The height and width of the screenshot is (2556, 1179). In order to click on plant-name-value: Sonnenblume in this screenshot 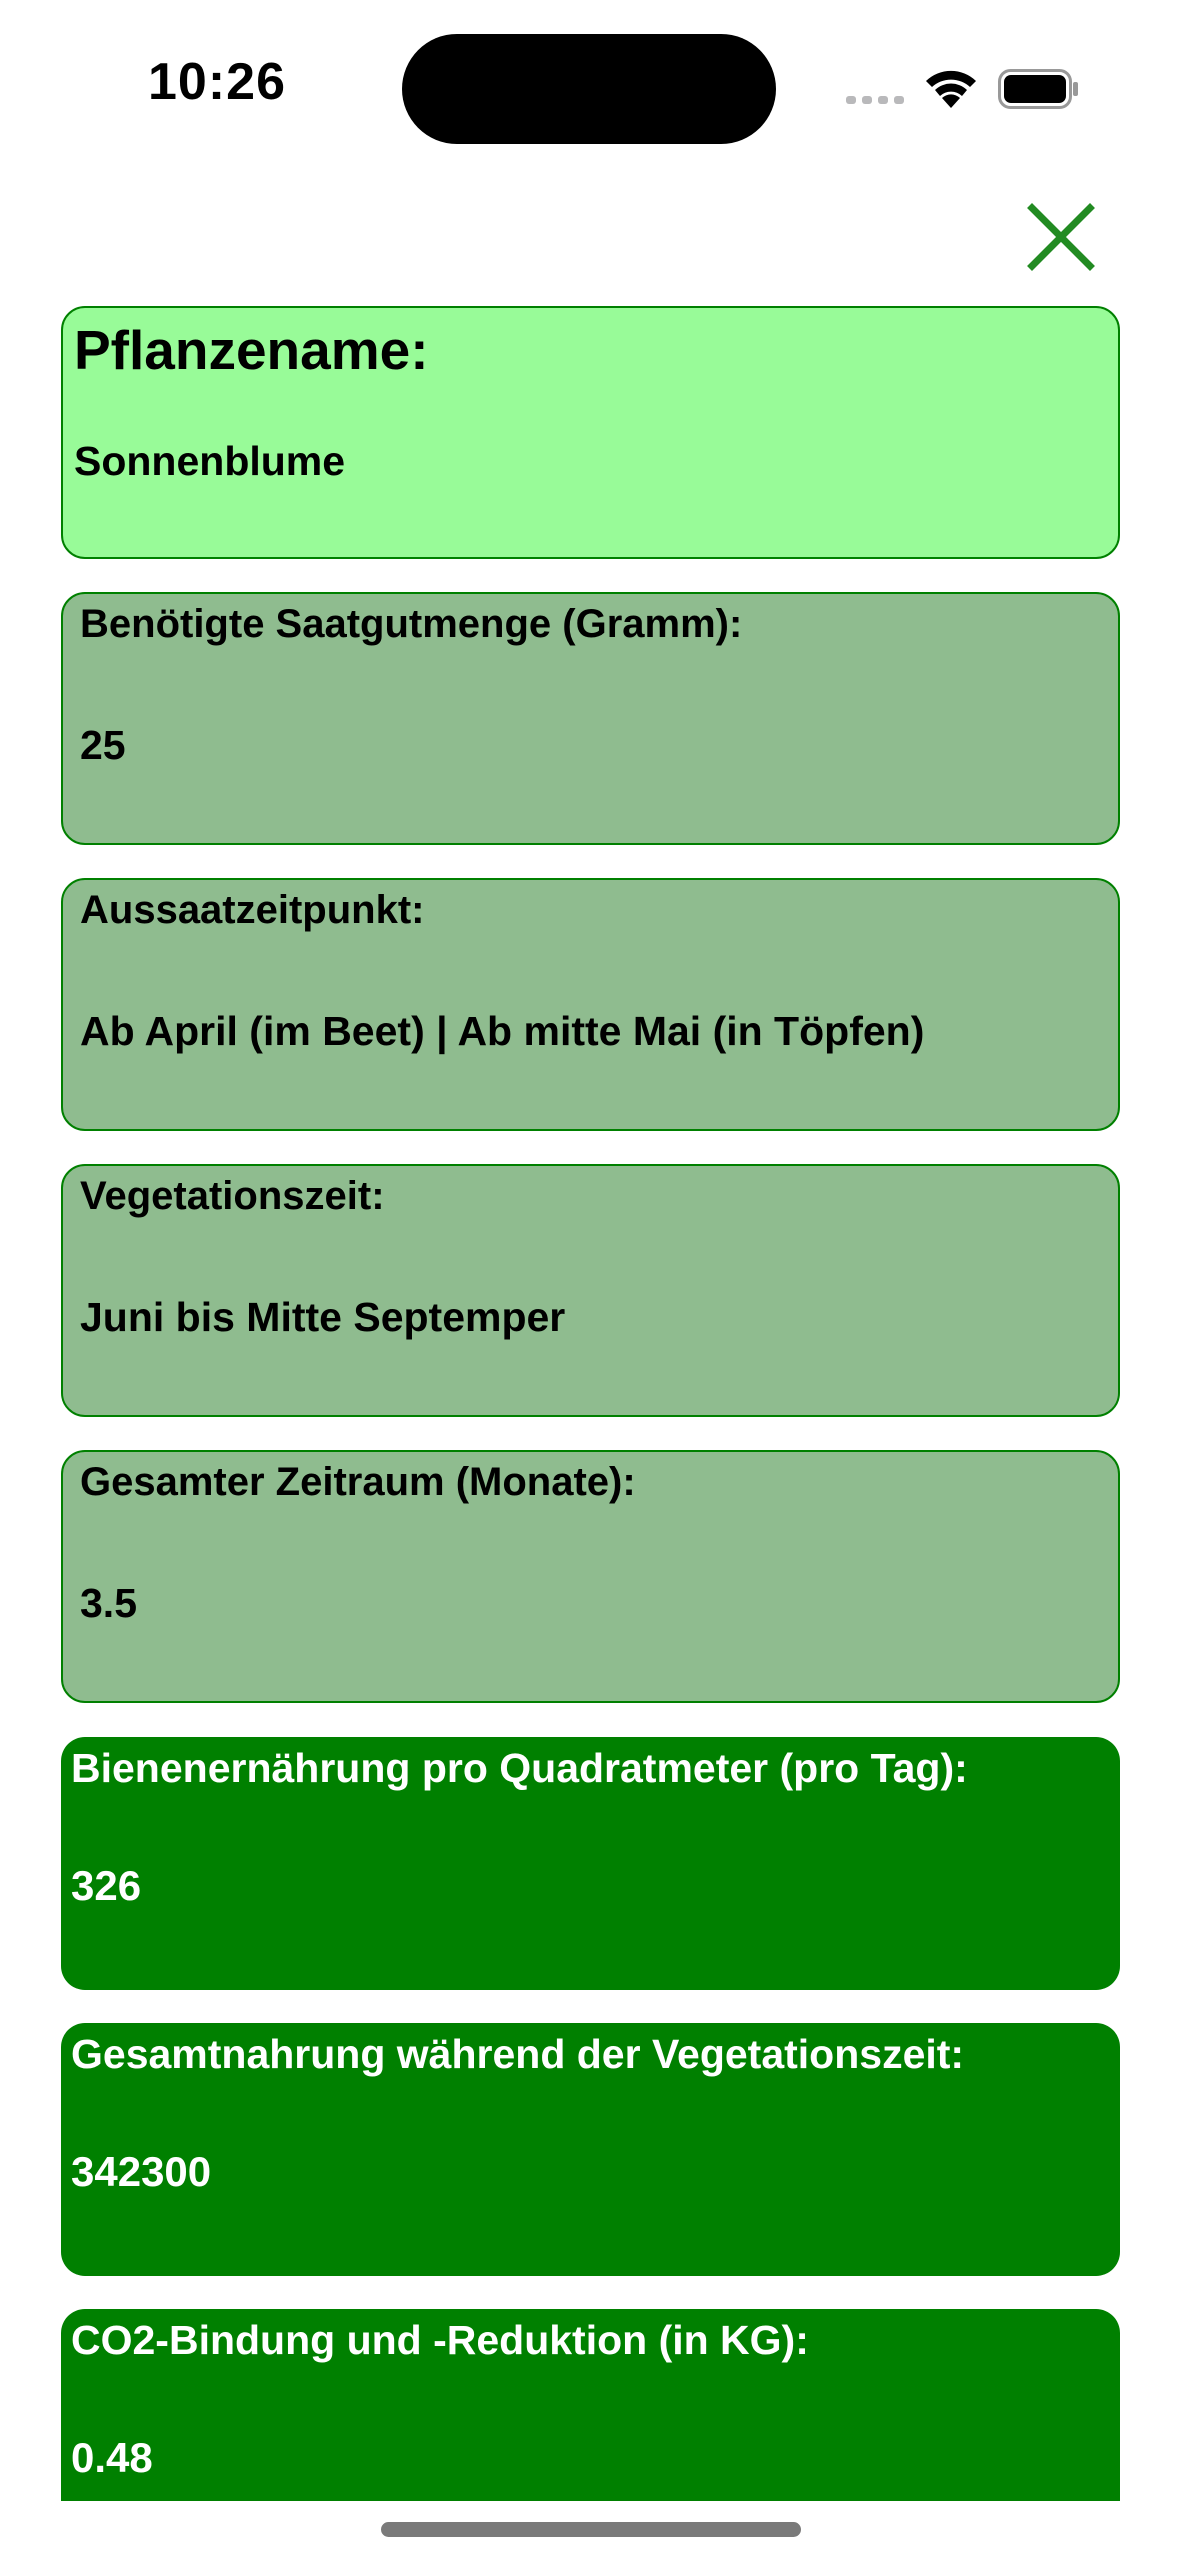, I will do `click(210, 461)`.